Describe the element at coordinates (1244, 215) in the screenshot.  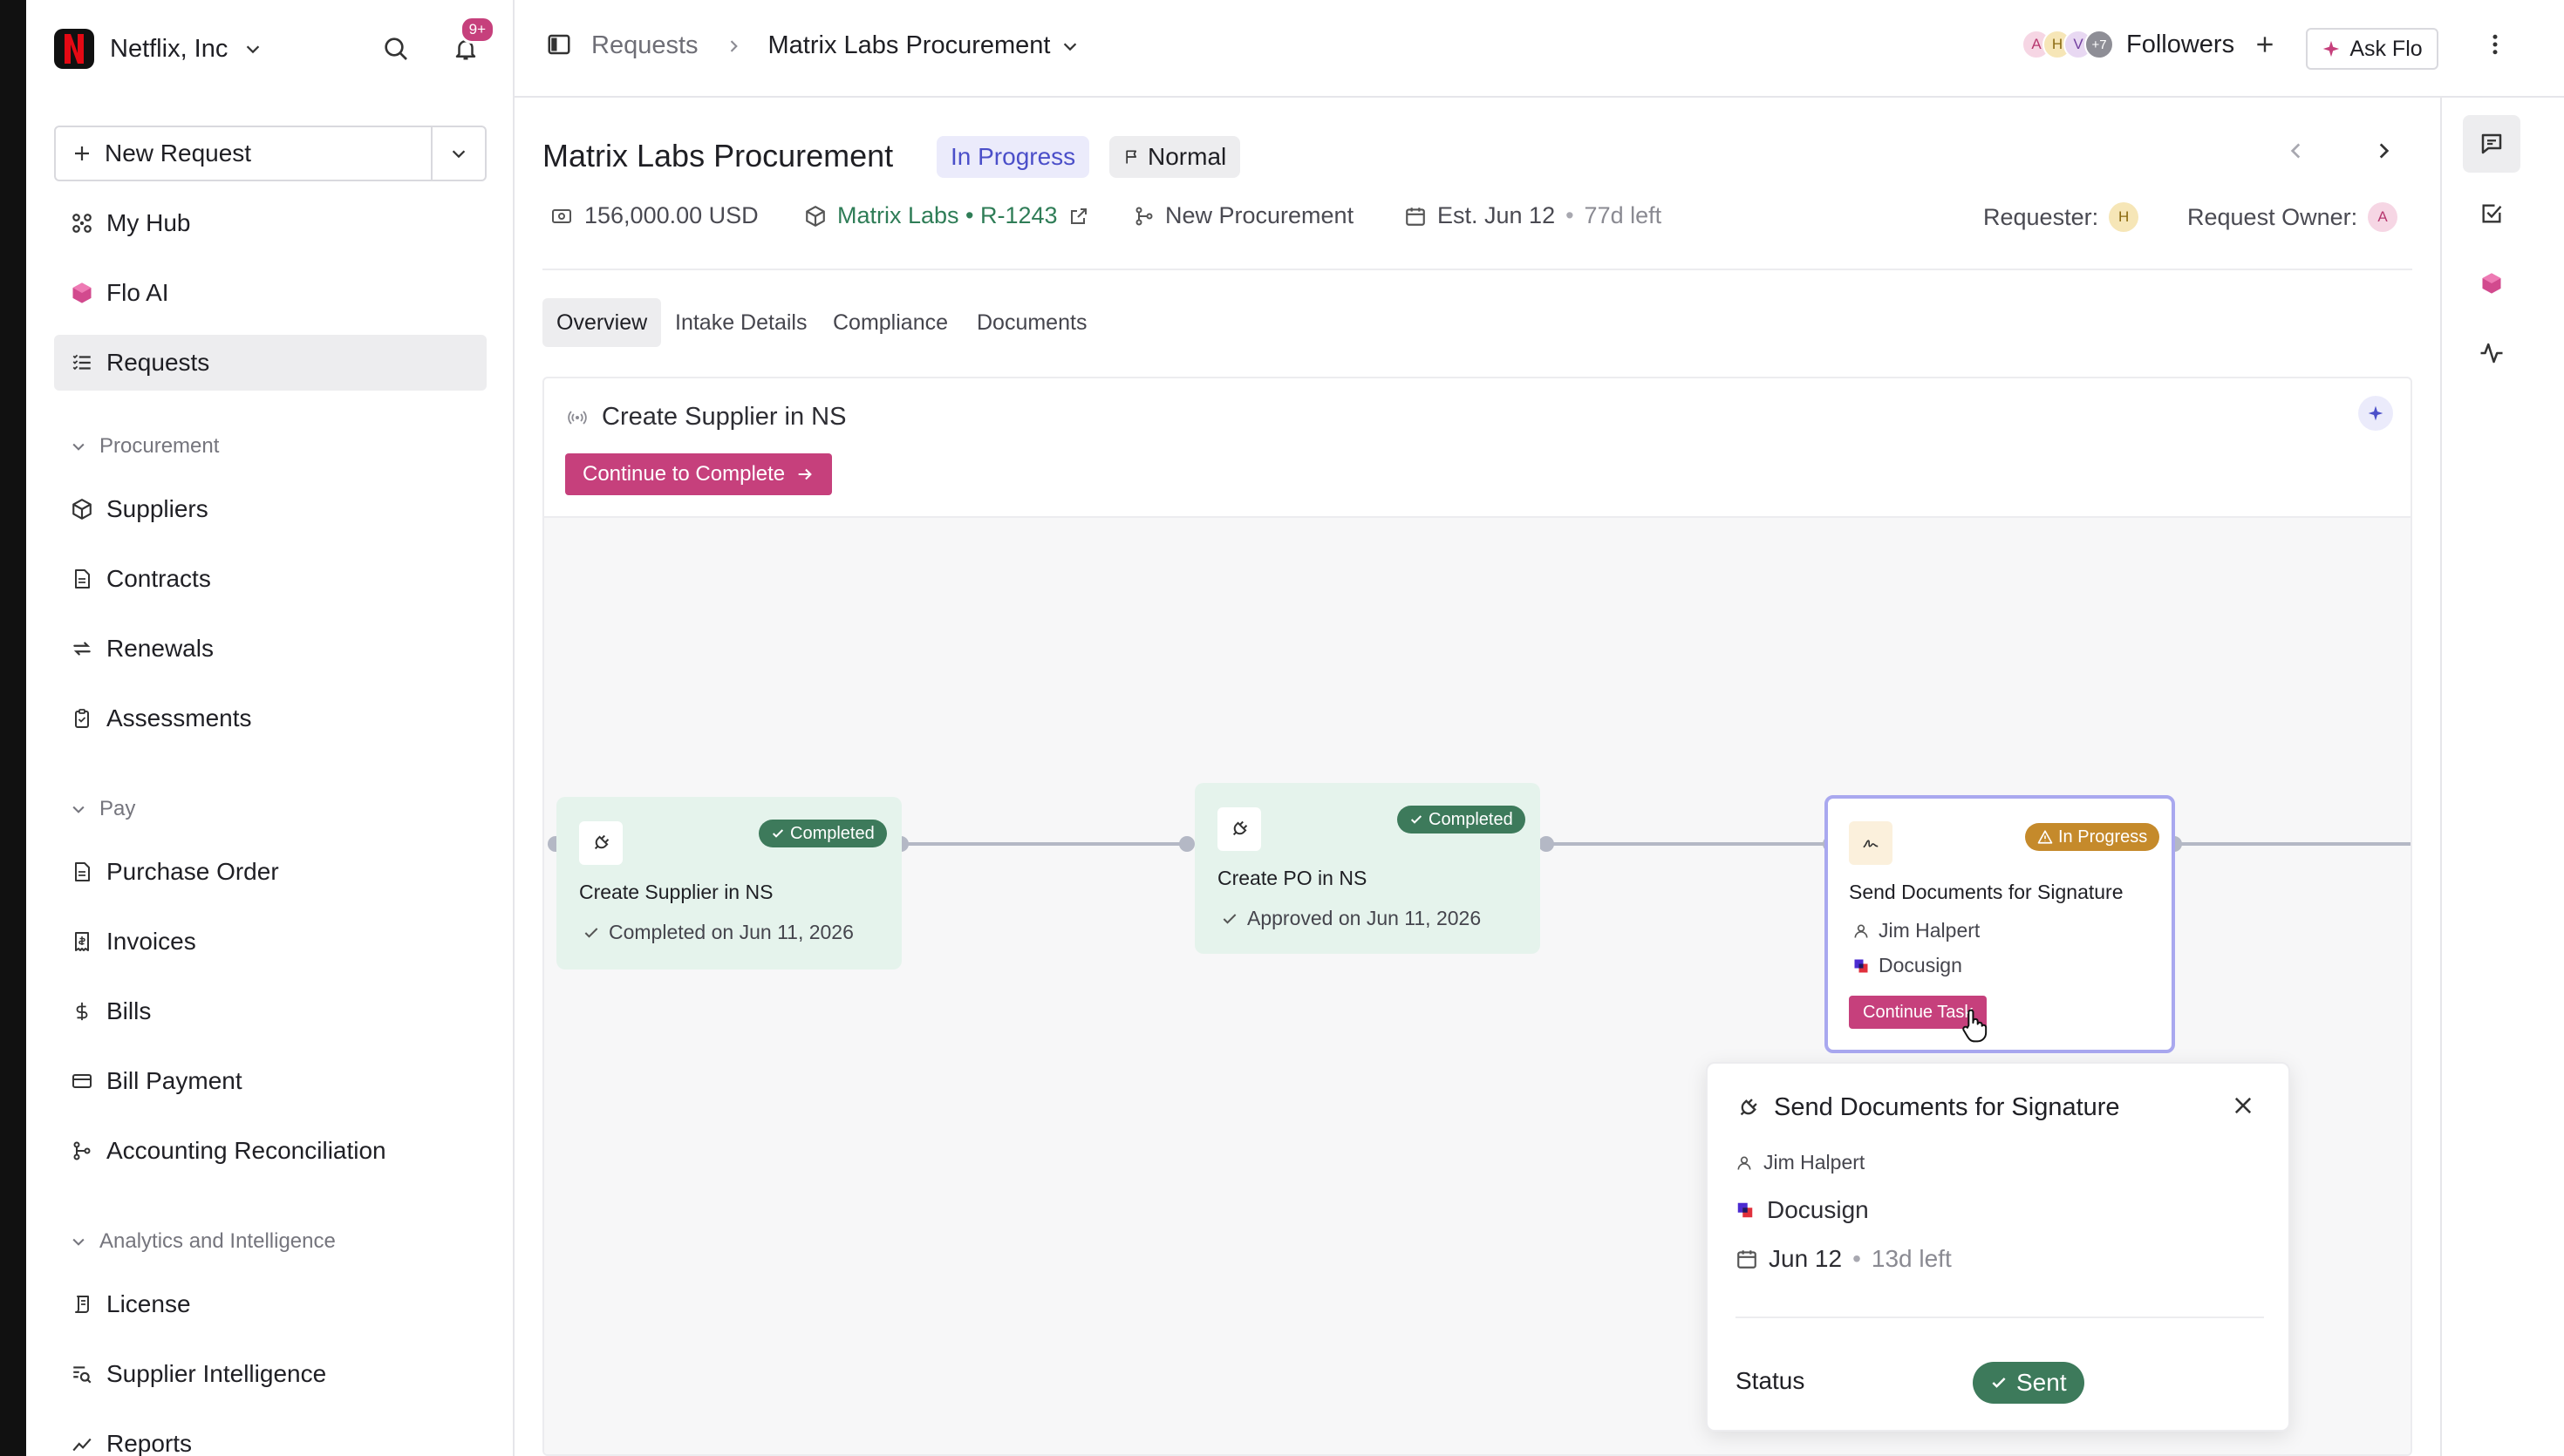
I see `workflow-type: New Procurement` at that location.